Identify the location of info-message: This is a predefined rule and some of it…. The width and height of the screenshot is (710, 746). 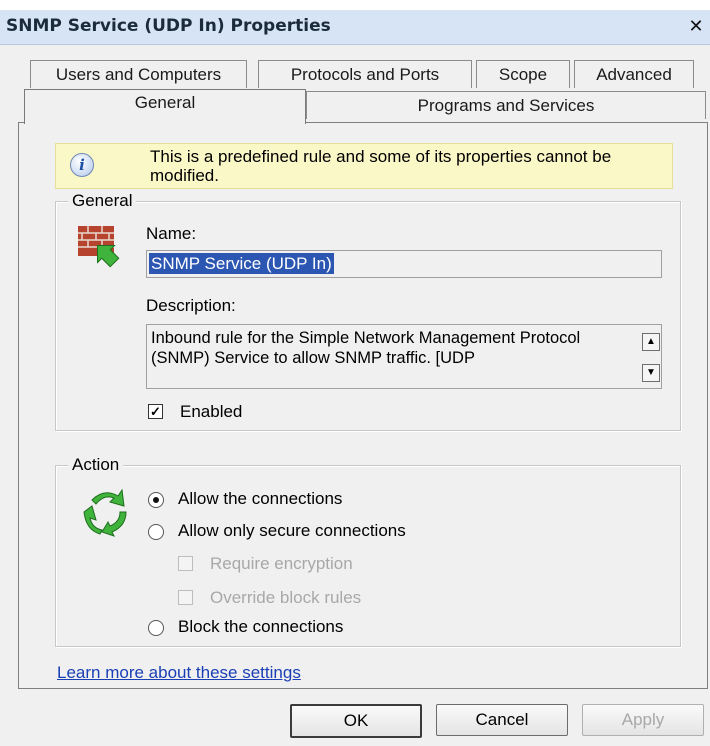
(381, 166).